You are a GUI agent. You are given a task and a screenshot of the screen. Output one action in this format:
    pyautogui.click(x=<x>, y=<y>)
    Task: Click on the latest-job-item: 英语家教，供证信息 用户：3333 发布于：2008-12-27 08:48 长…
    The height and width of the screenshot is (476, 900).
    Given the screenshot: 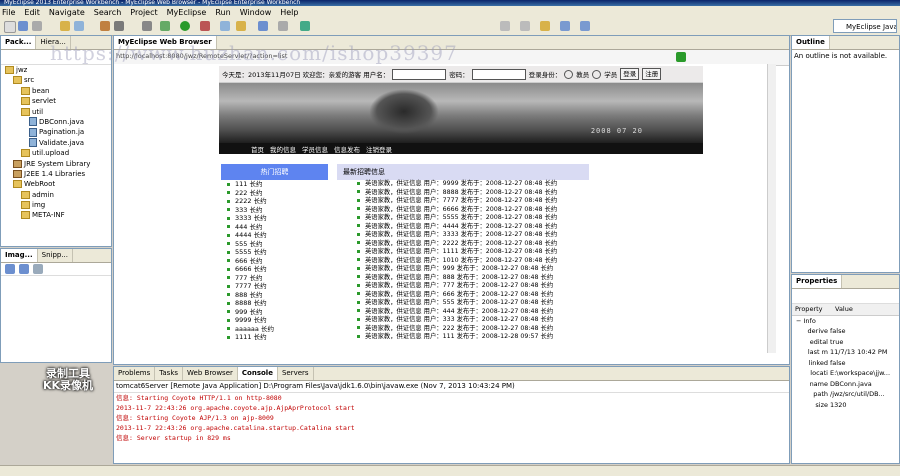 What is the action you would take?
    pyautogui.click(x=463, y=235)
    